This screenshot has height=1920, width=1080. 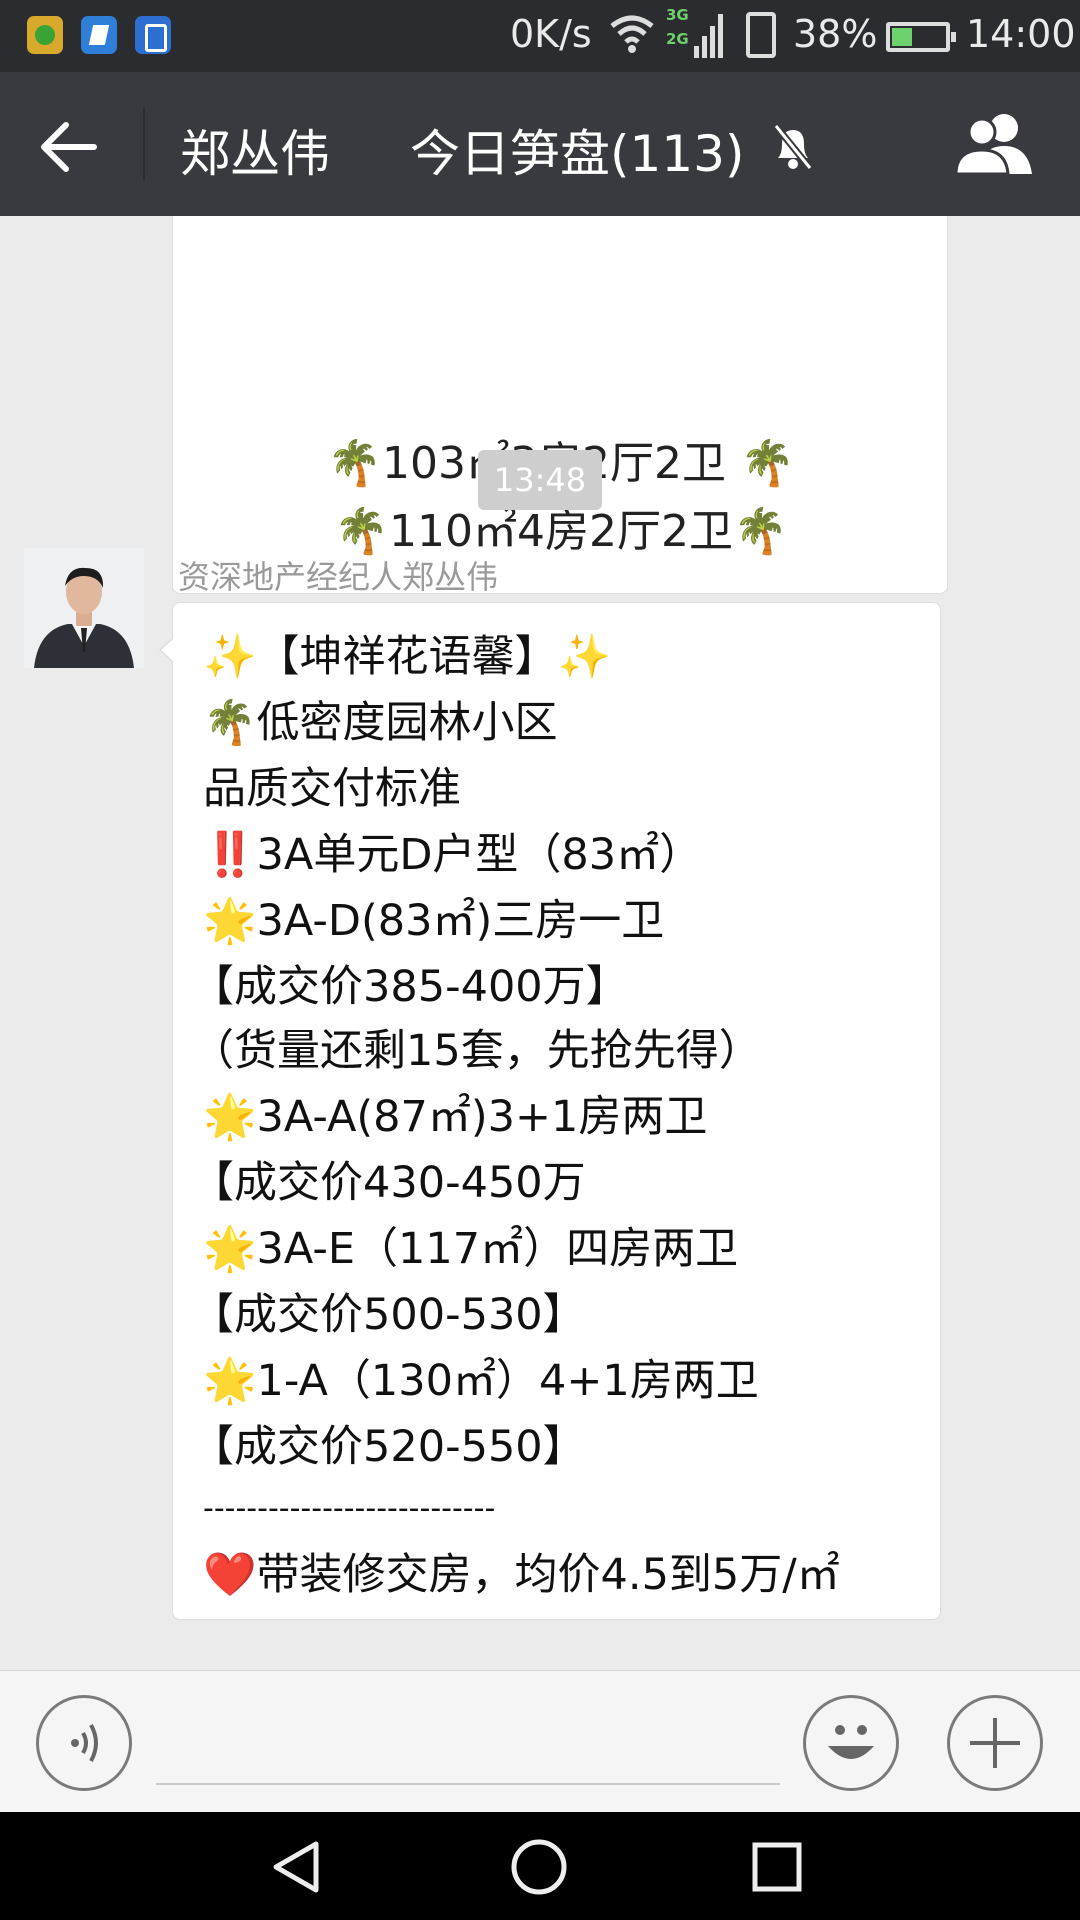 I want to click on network-speed: 0K/s, so click(x=551, y=34).